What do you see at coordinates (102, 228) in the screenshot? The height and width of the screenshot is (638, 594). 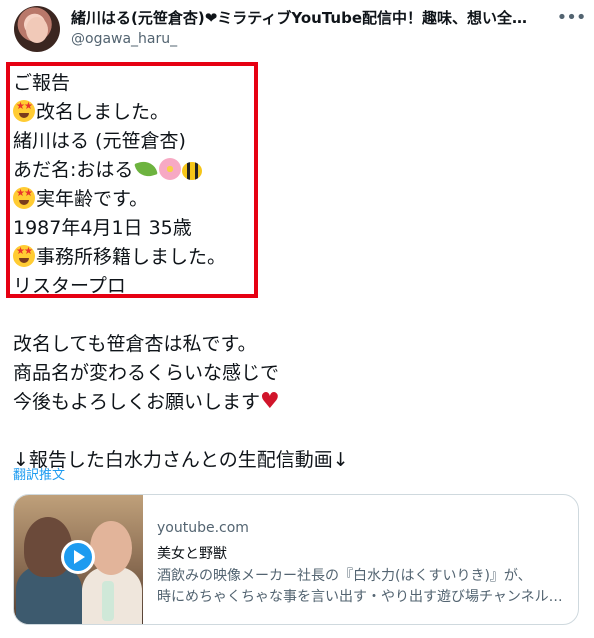 I see `tweet-line: 1987年4月1日 35歳` at bounding box center [102, 228].